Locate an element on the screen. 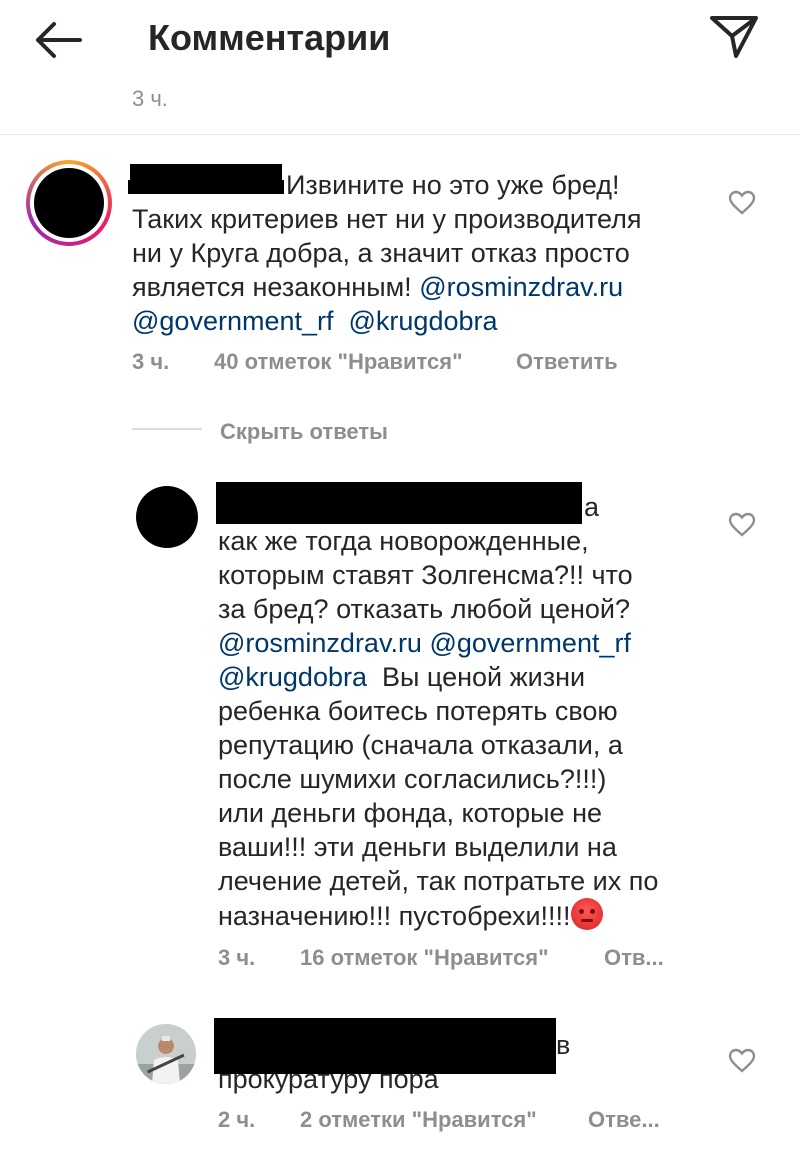 This screenshot has height=1168, width=800. hide-replies-line is located at coordinates (167, 429).